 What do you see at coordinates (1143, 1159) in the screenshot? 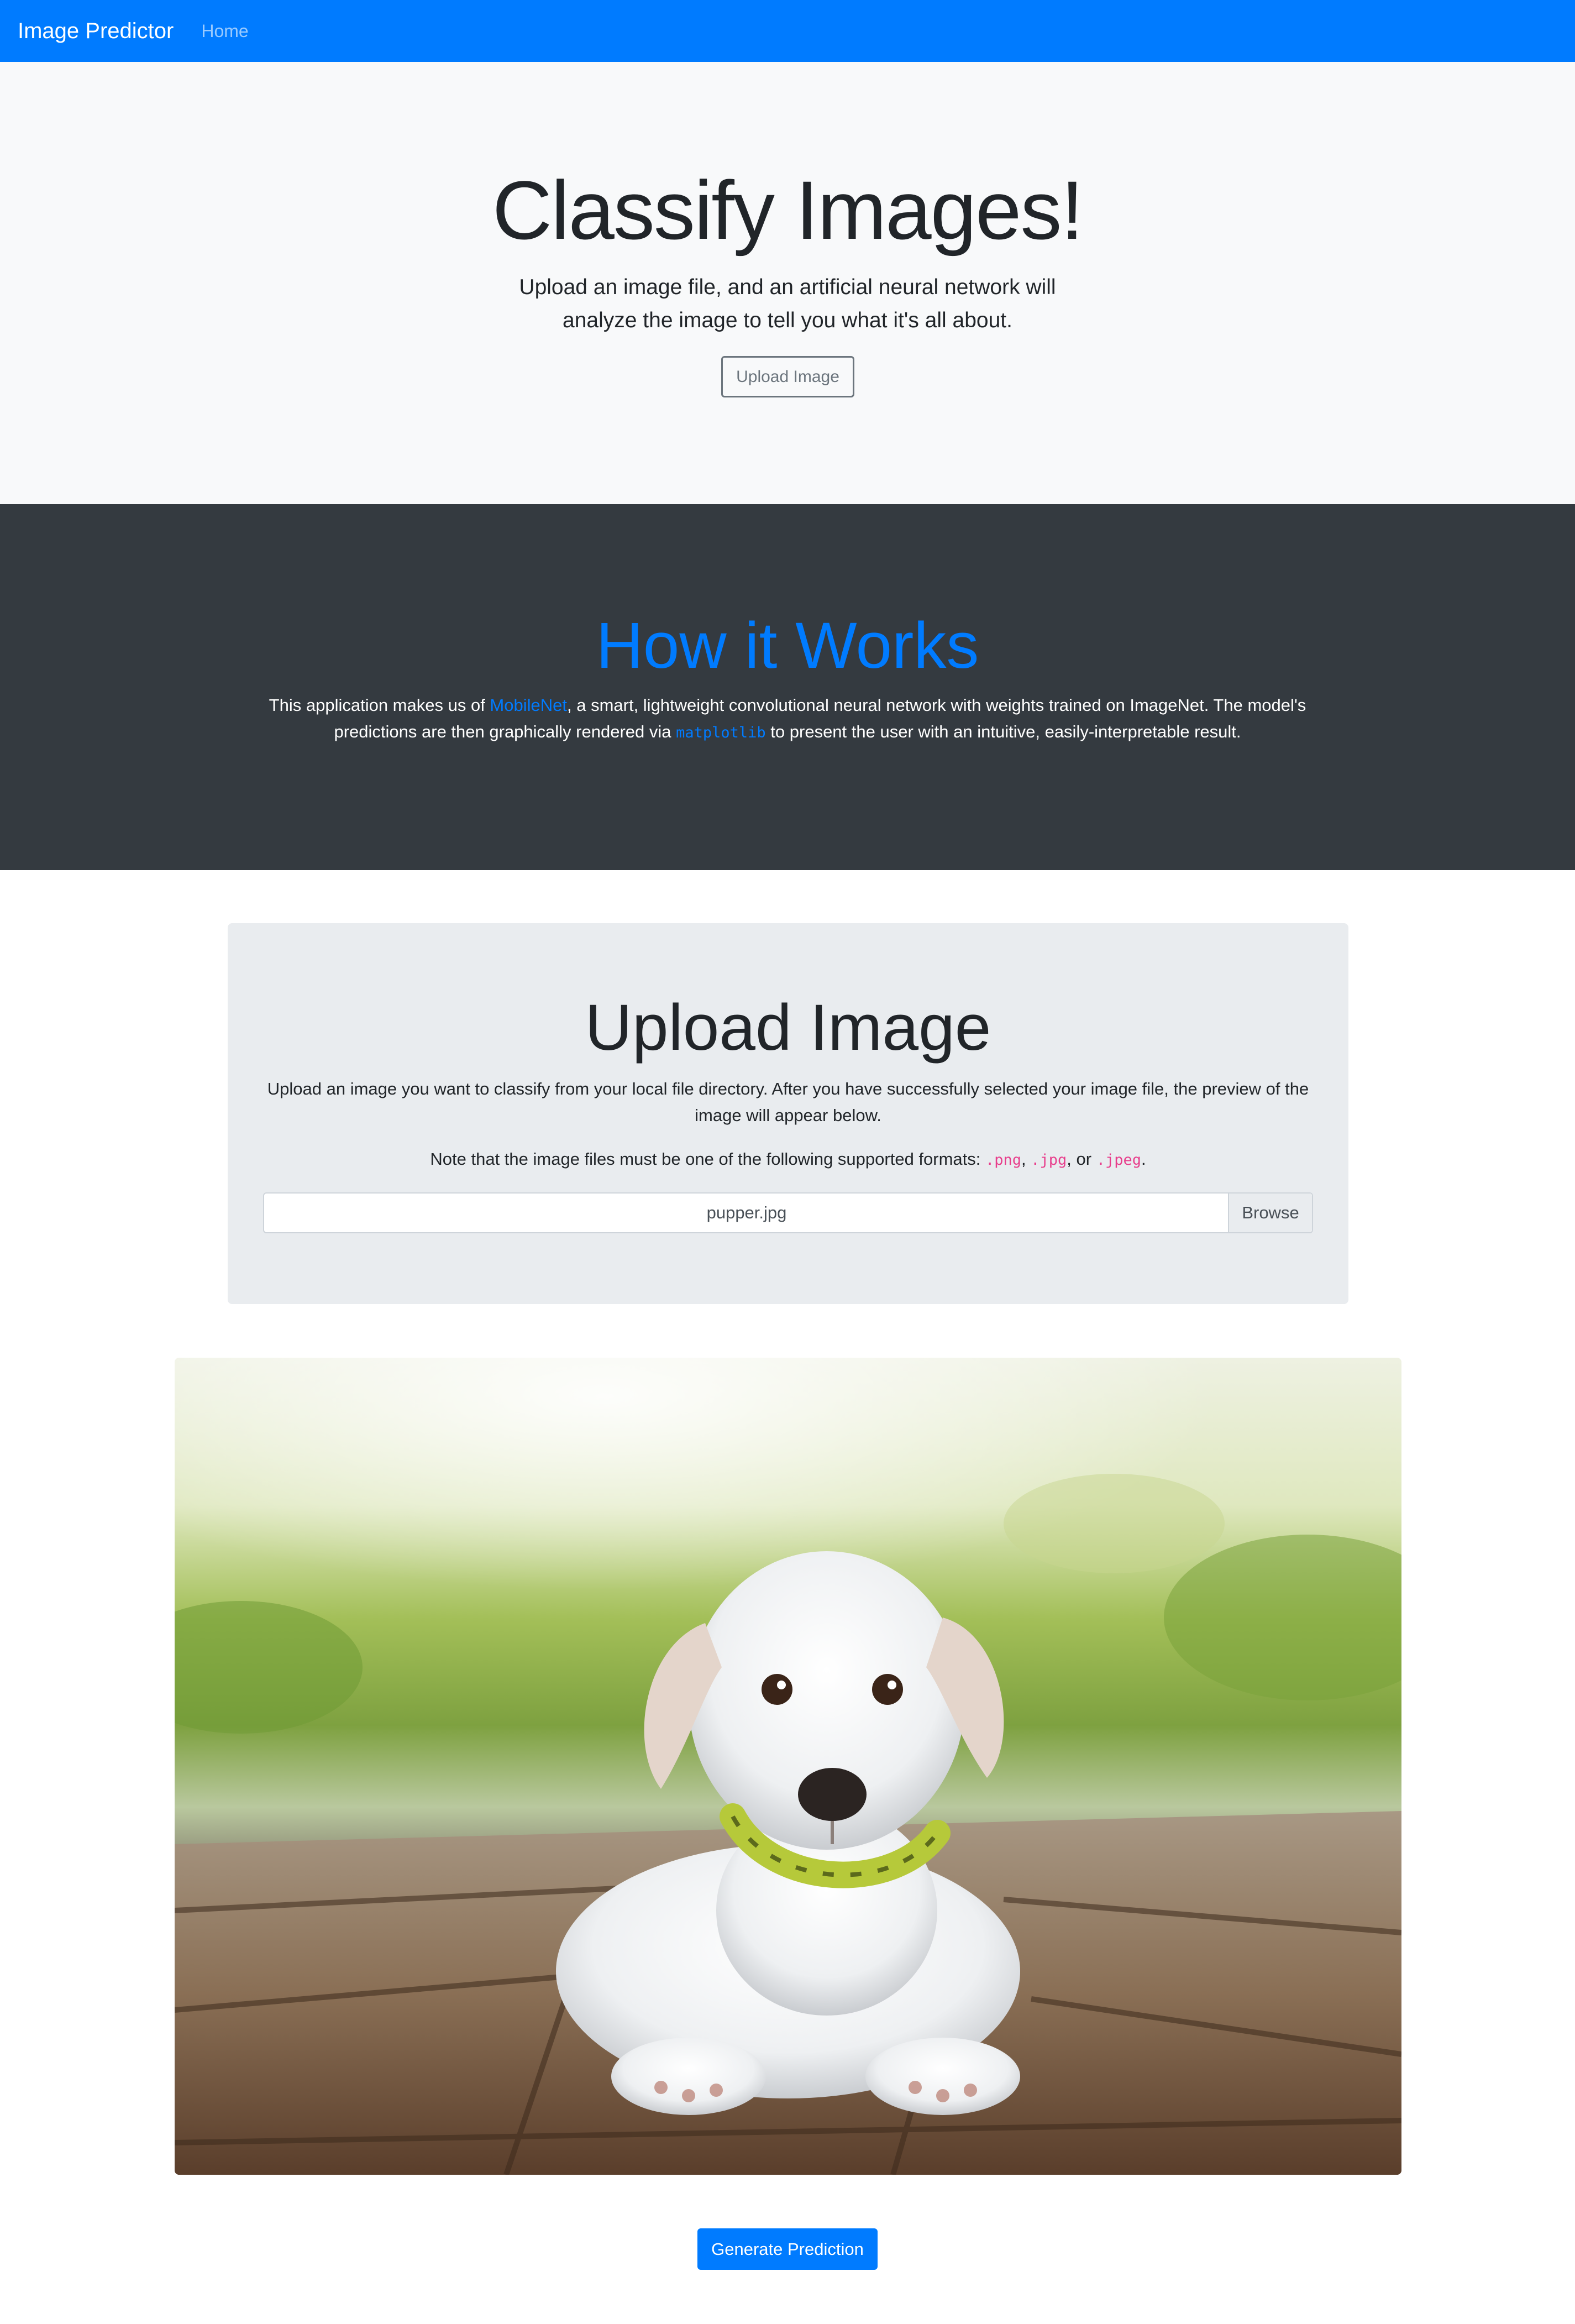
I see `note-suffix: .` at bounding box center [1143, 1159].